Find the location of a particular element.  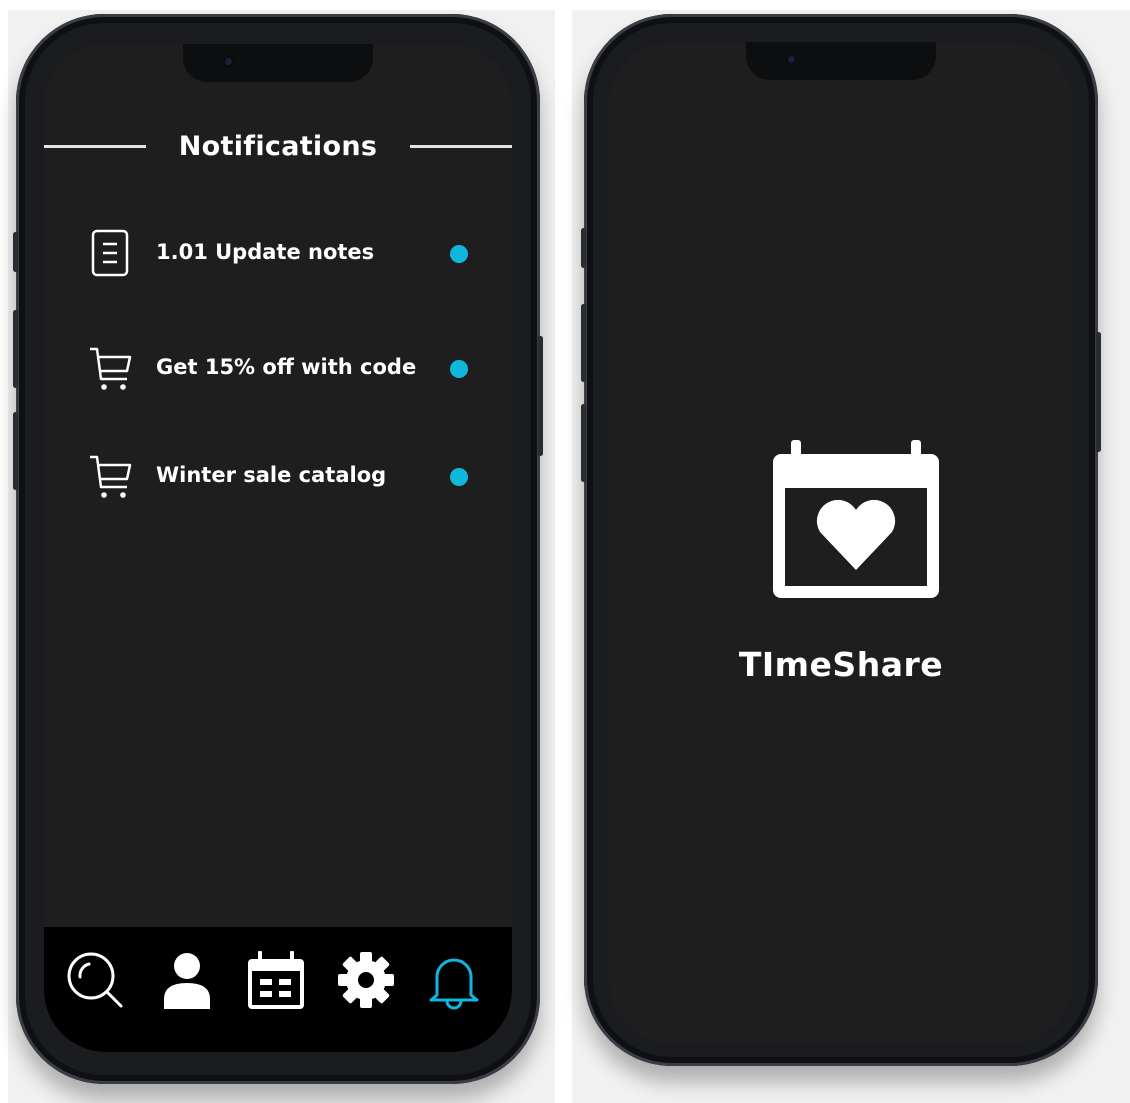

search-icon is located at coordinates (95, 980).